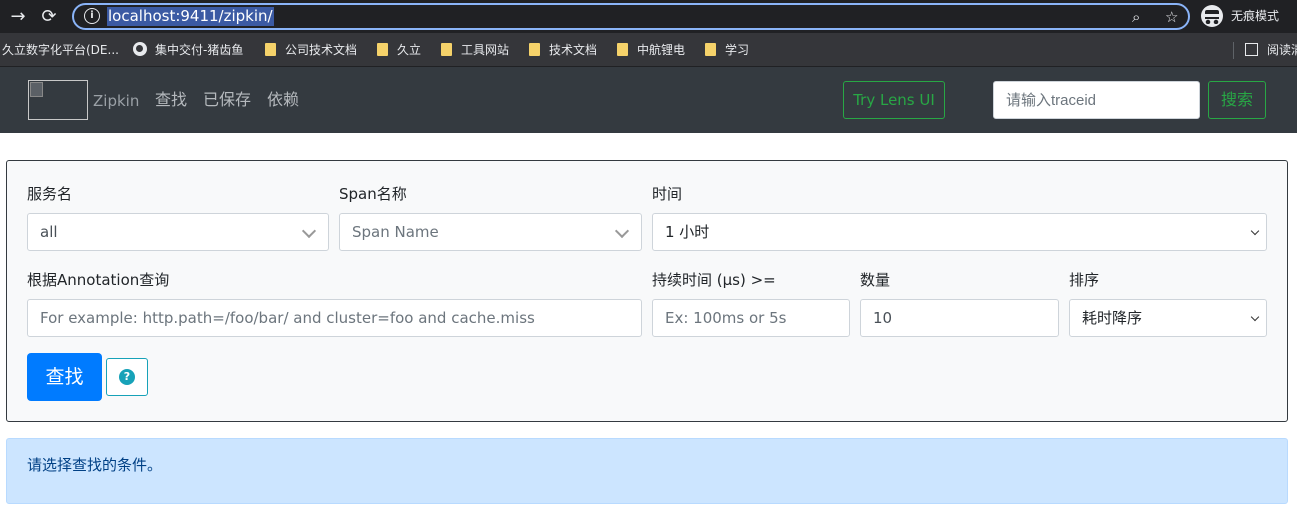 This screenshot has height=512, width=1297. I want to click on nav-link-find: 查找, so click(171, 100).